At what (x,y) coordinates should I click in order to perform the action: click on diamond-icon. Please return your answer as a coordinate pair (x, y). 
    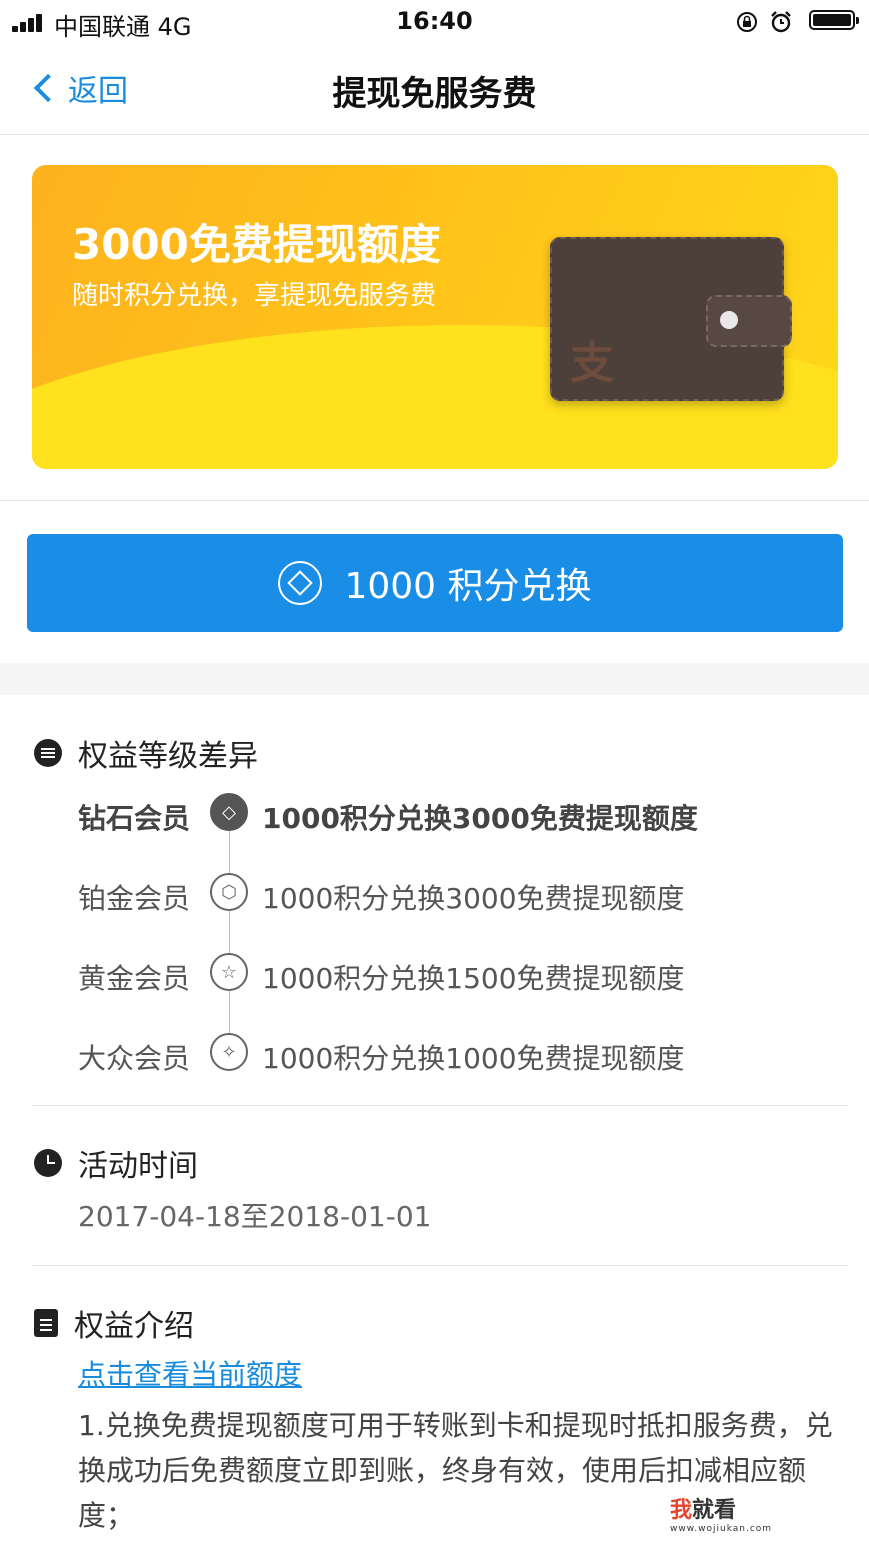
    Looking at the image, I should click on (300, 583).